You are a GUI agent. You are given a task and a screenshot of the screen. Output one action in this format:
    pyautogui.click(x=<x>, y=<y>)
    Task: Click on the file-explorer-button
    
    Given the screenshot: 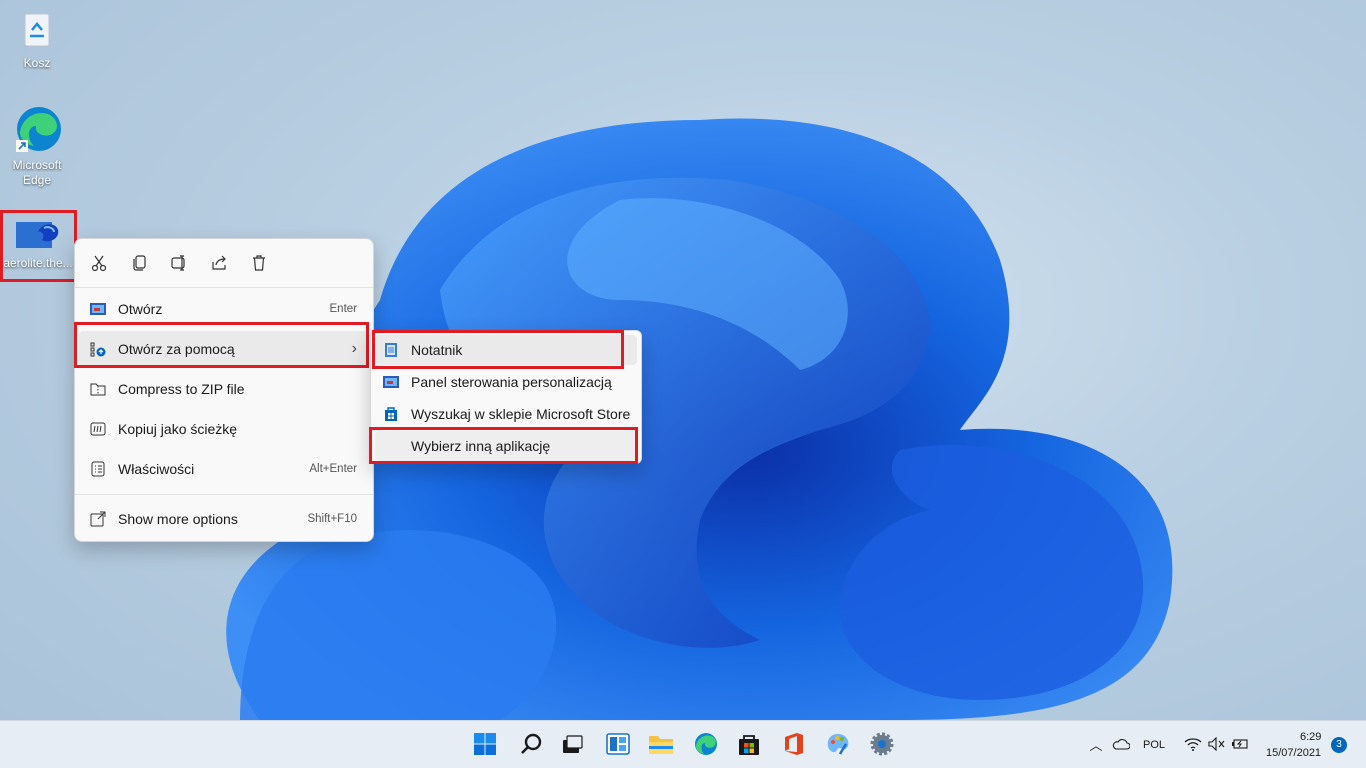 What is the action you would take?
    pyautogui.click(x=661, y=744)
    